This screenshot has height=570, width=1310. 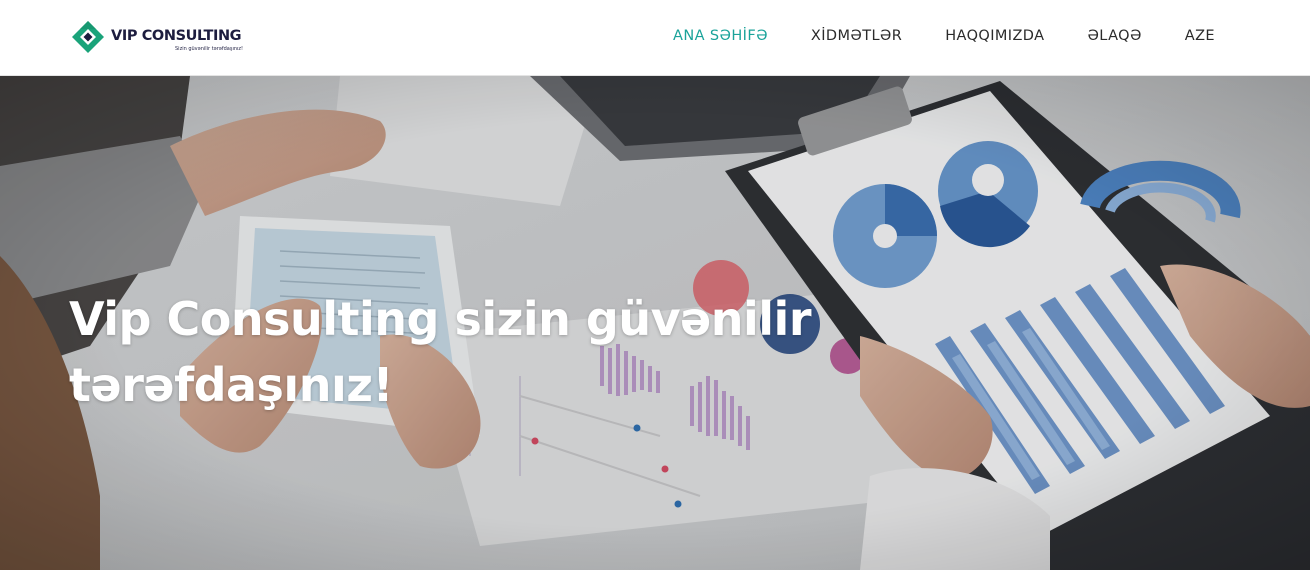 What do you see at coordinates (209, 49) in the screenshot?
I see `logo-tagline: Sizin güvənilir tərəfdaşınız!` at bounding box center [209, 49].